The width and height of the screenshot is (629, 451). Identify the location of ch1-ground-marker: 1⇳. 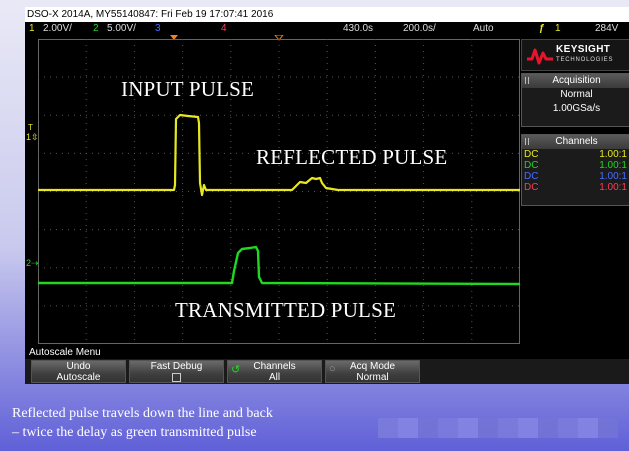
(32, 137).